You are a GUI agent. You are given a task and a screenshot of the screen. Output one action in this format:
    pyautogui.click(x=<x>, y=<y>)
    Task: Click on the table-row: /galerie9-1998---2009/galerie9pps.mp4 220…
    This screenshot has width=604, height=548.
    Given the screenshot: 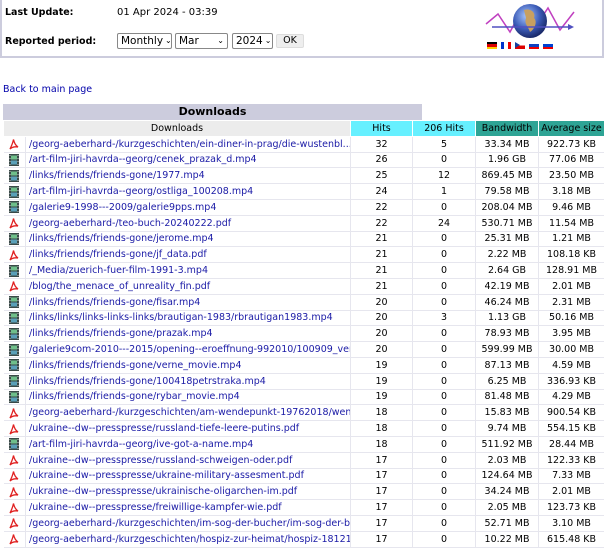 What is the action you would take?
    pyautogui.click(x=304, y=207)
    